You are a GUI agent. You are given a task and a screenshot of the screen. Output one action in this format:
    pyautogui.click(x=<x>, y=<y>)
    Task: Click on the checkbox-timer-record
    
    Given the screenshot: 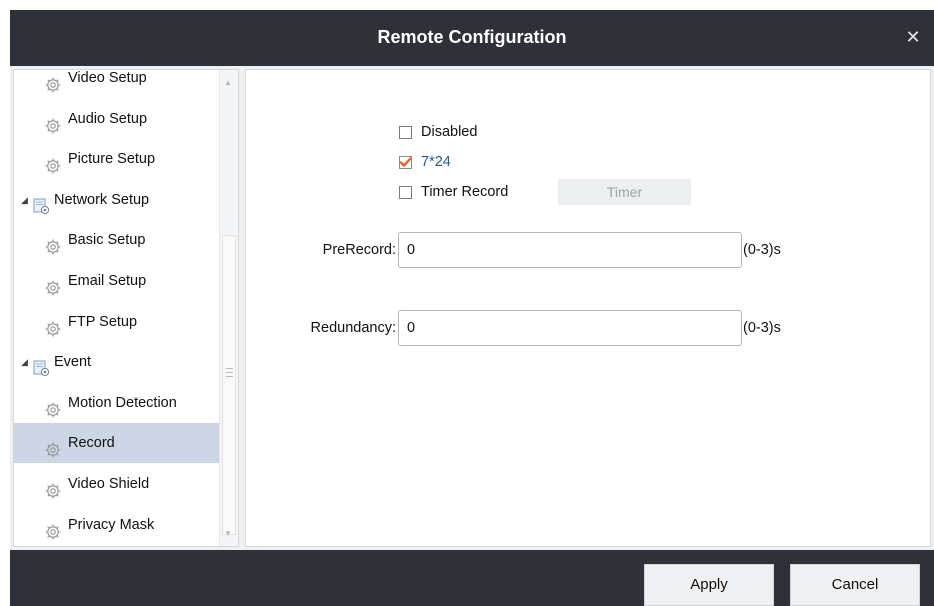 What is the action you would take?
    pyautogui.click(x=405, y=192)
    